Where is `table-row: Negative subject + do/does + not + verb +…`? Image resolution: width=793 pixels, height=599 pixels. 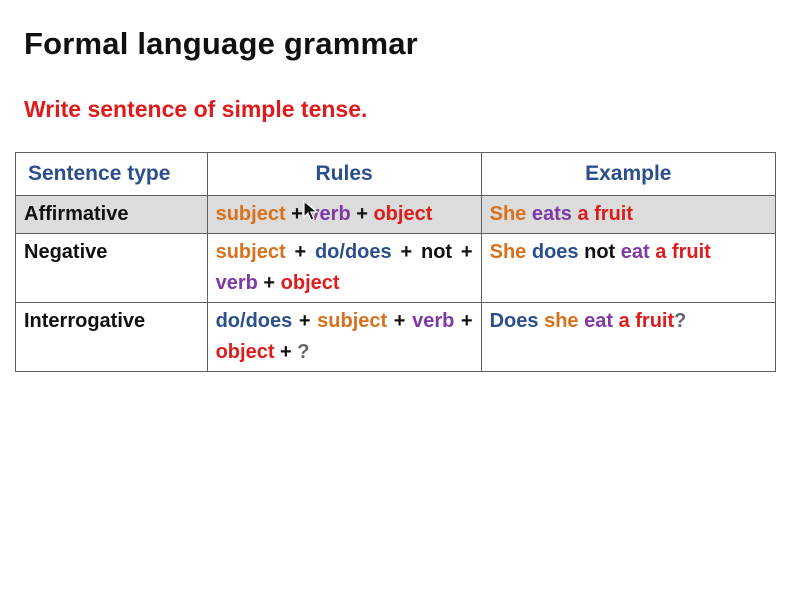 table-row: Negative subject + do/does + not + verb +… is located at coordinates (396, 268).